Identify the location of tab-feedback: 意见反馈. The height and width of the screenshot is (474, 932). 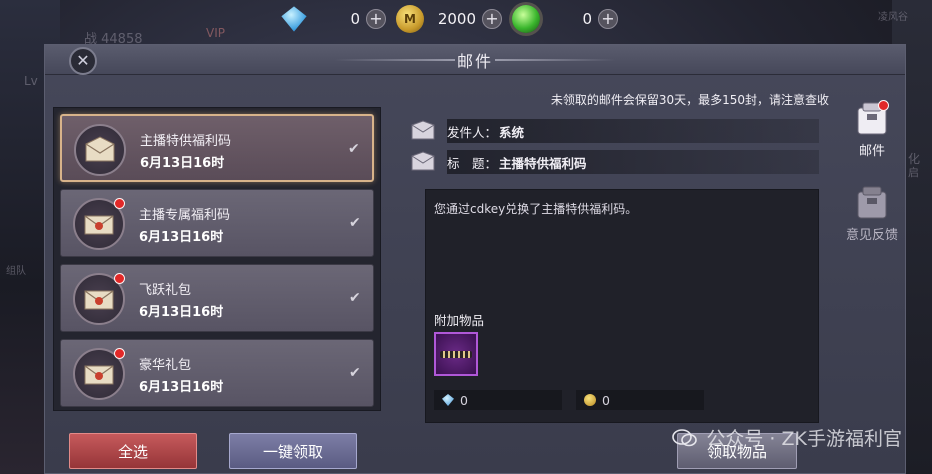
(872, 213).